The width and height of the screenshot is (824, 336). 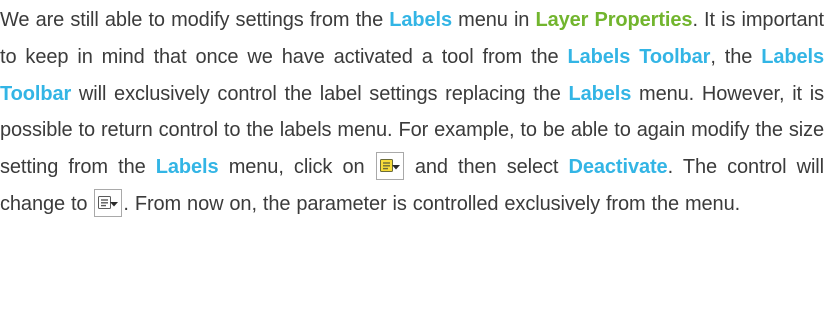 What do you see at coordinates (639, 56) in the screenshot?
I see `labels-toolbar-term: Labels Toolbar` at bounding box center [639, 56].